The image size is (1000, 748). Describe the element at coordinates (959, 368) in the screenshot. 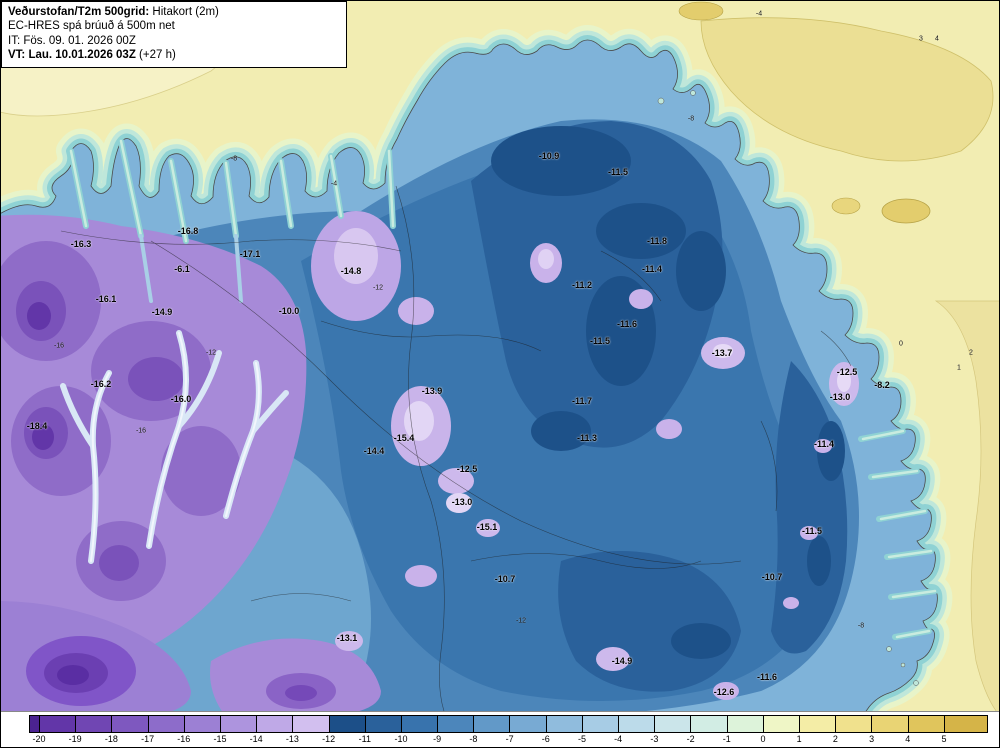

I see `contour-label: 1` at that location.